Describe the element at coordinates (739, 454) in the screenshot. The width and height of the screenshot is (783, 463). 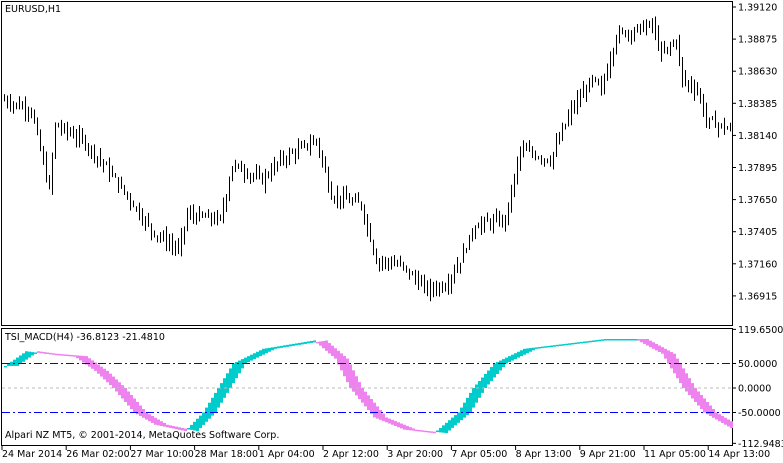
I see `time-tick-label: 14 Apr 13:00` at that location.